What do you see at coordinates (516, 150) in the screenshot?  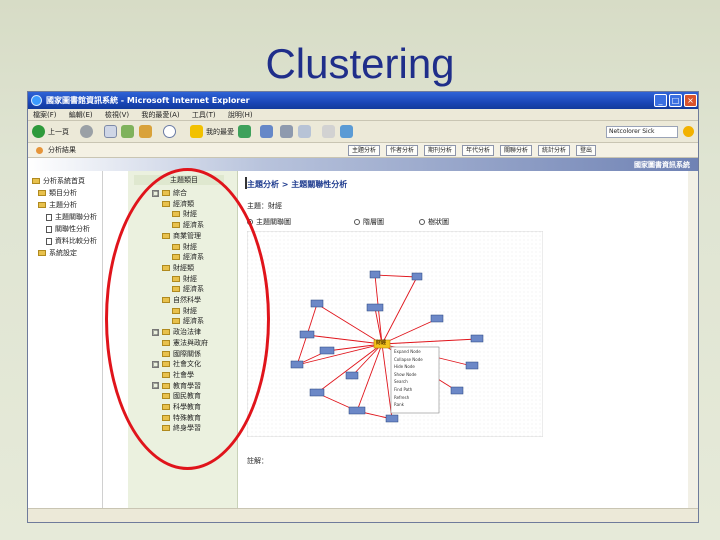 I see `nav-button-relation: 關聯分析` at bounding box center [516, 150].